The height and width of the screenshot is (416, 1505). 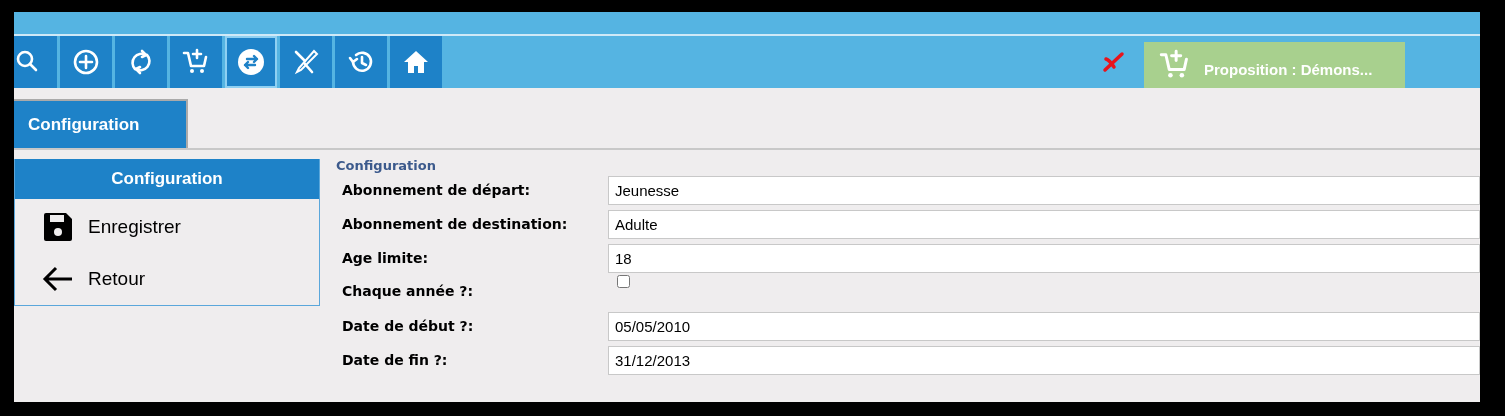 What do you see at coordinates (1044, 326) in the screenshot?
I see `text-field: 05/05/2010` at bounding box center [1044, 326].